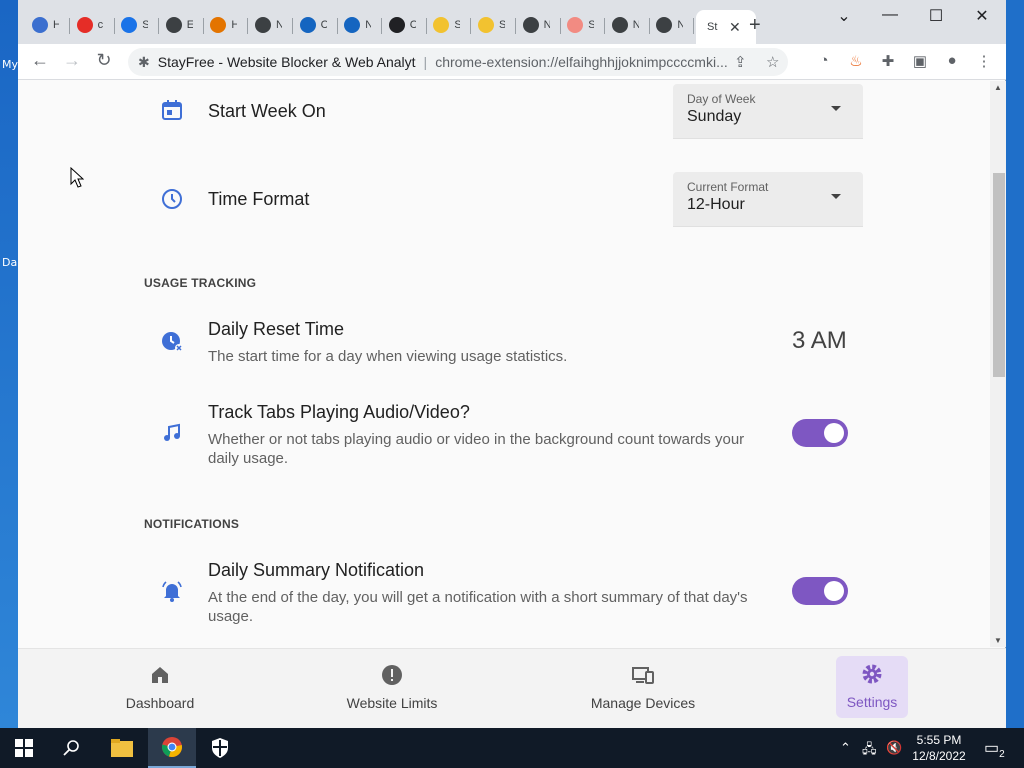 The image size is (1024, 768). I want to click on devices-icon, so click(643, 675).